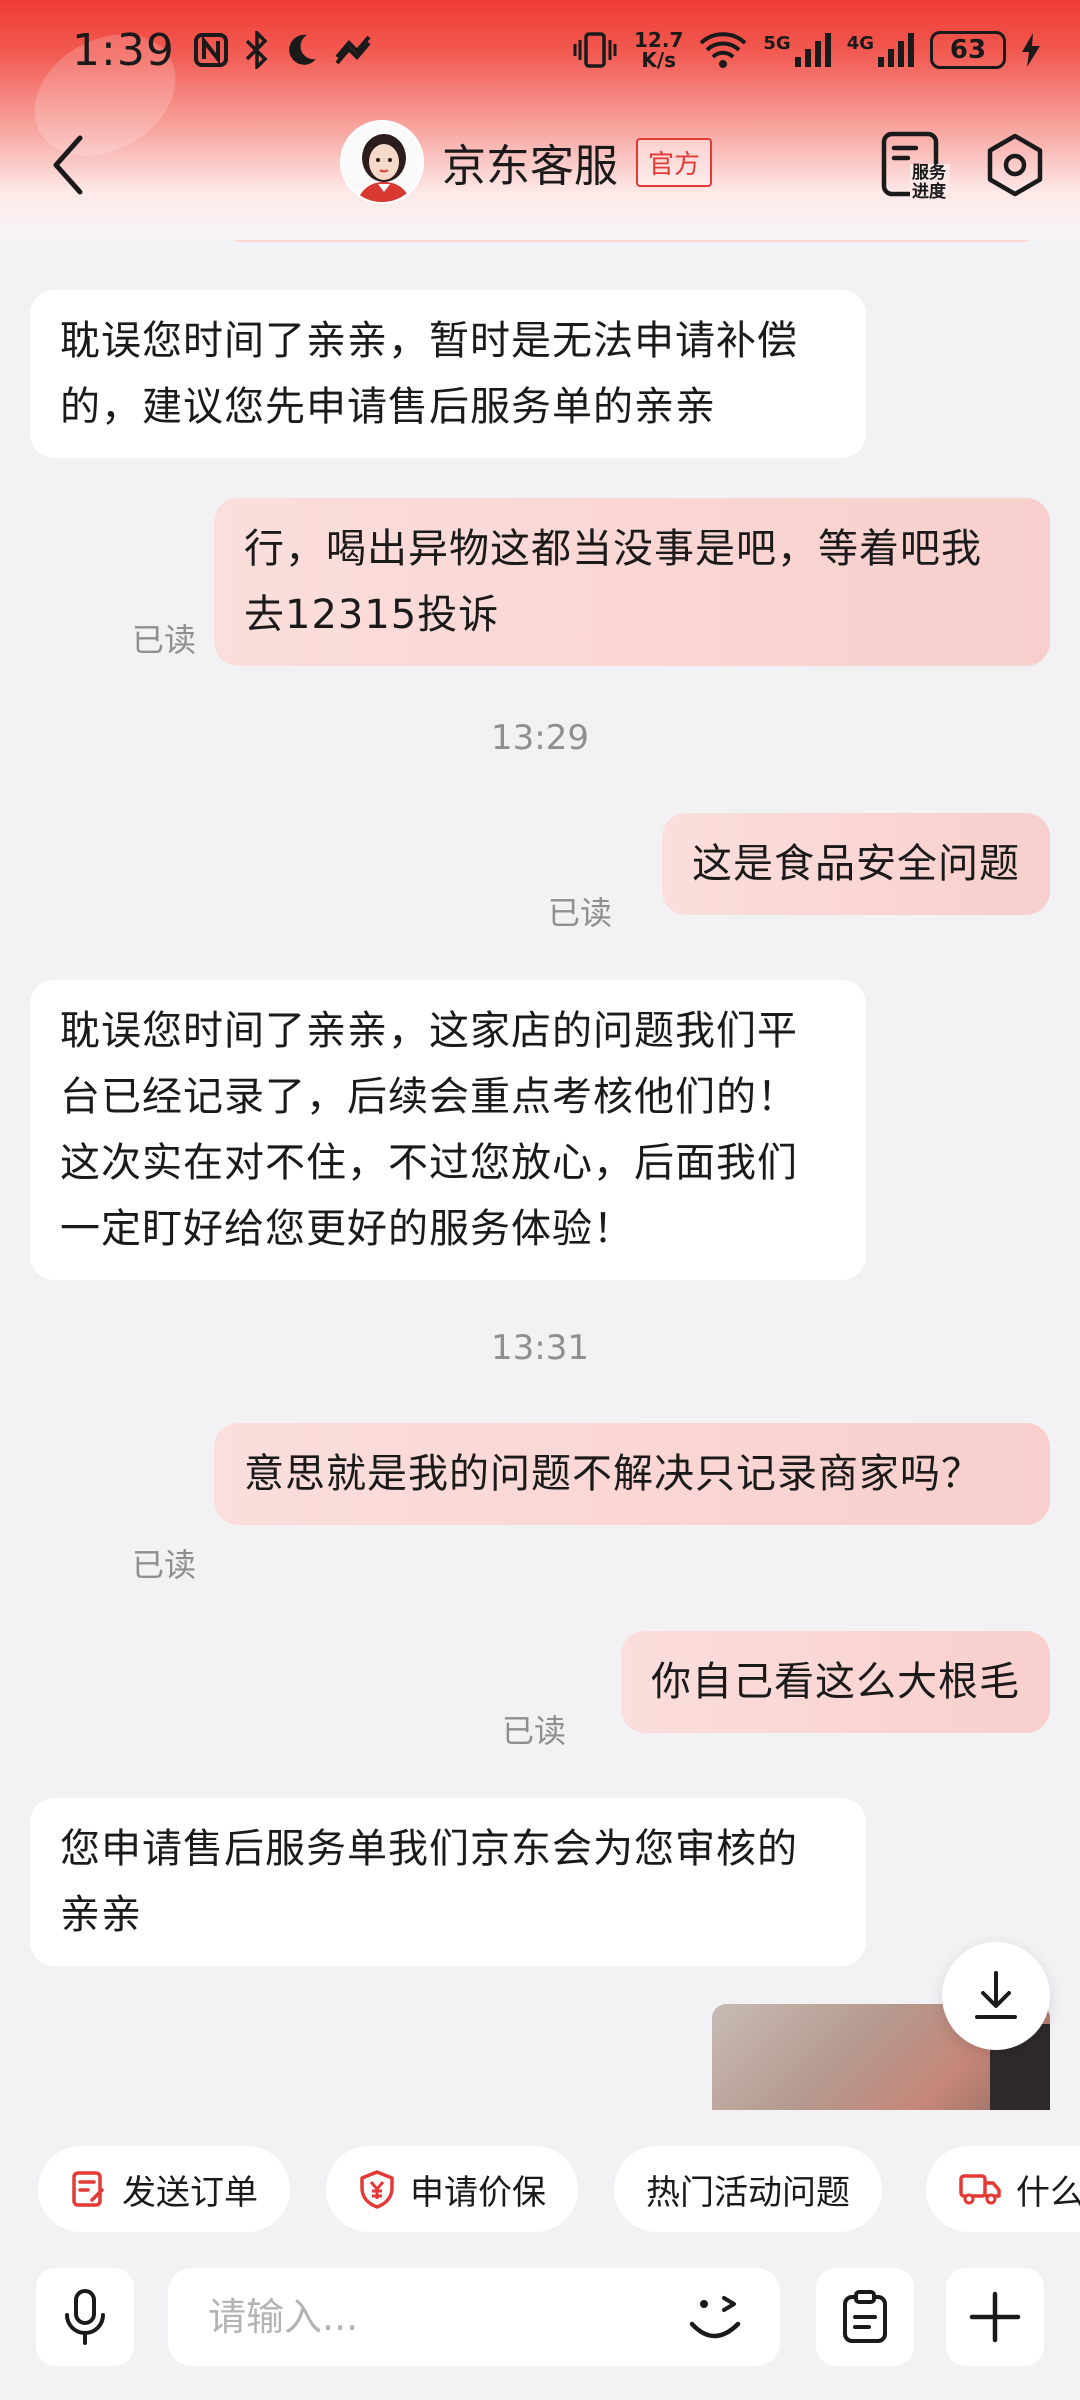  What do you see at coordinates (71, 165) in the screenshot?
I see `back-icon` at bounding box center [71, 165].